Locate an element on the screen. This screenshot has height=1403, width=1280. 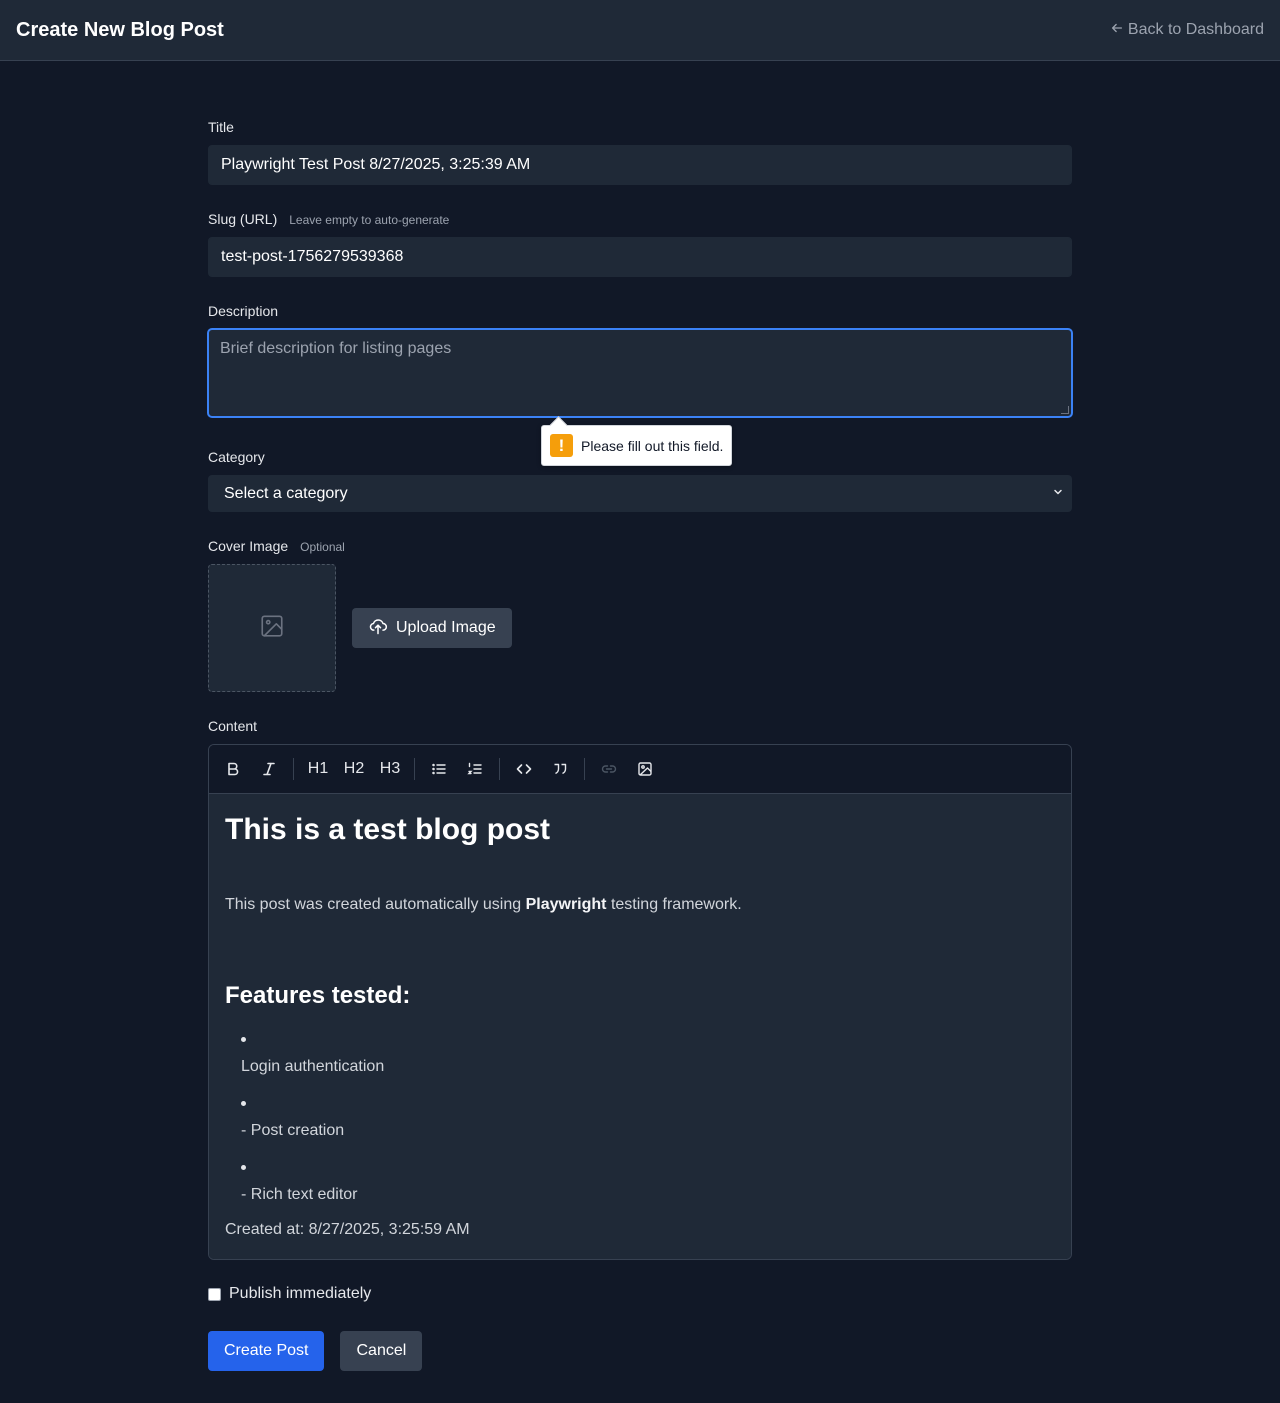
heading-3-button: H3 is located at coordinates (390, 769).